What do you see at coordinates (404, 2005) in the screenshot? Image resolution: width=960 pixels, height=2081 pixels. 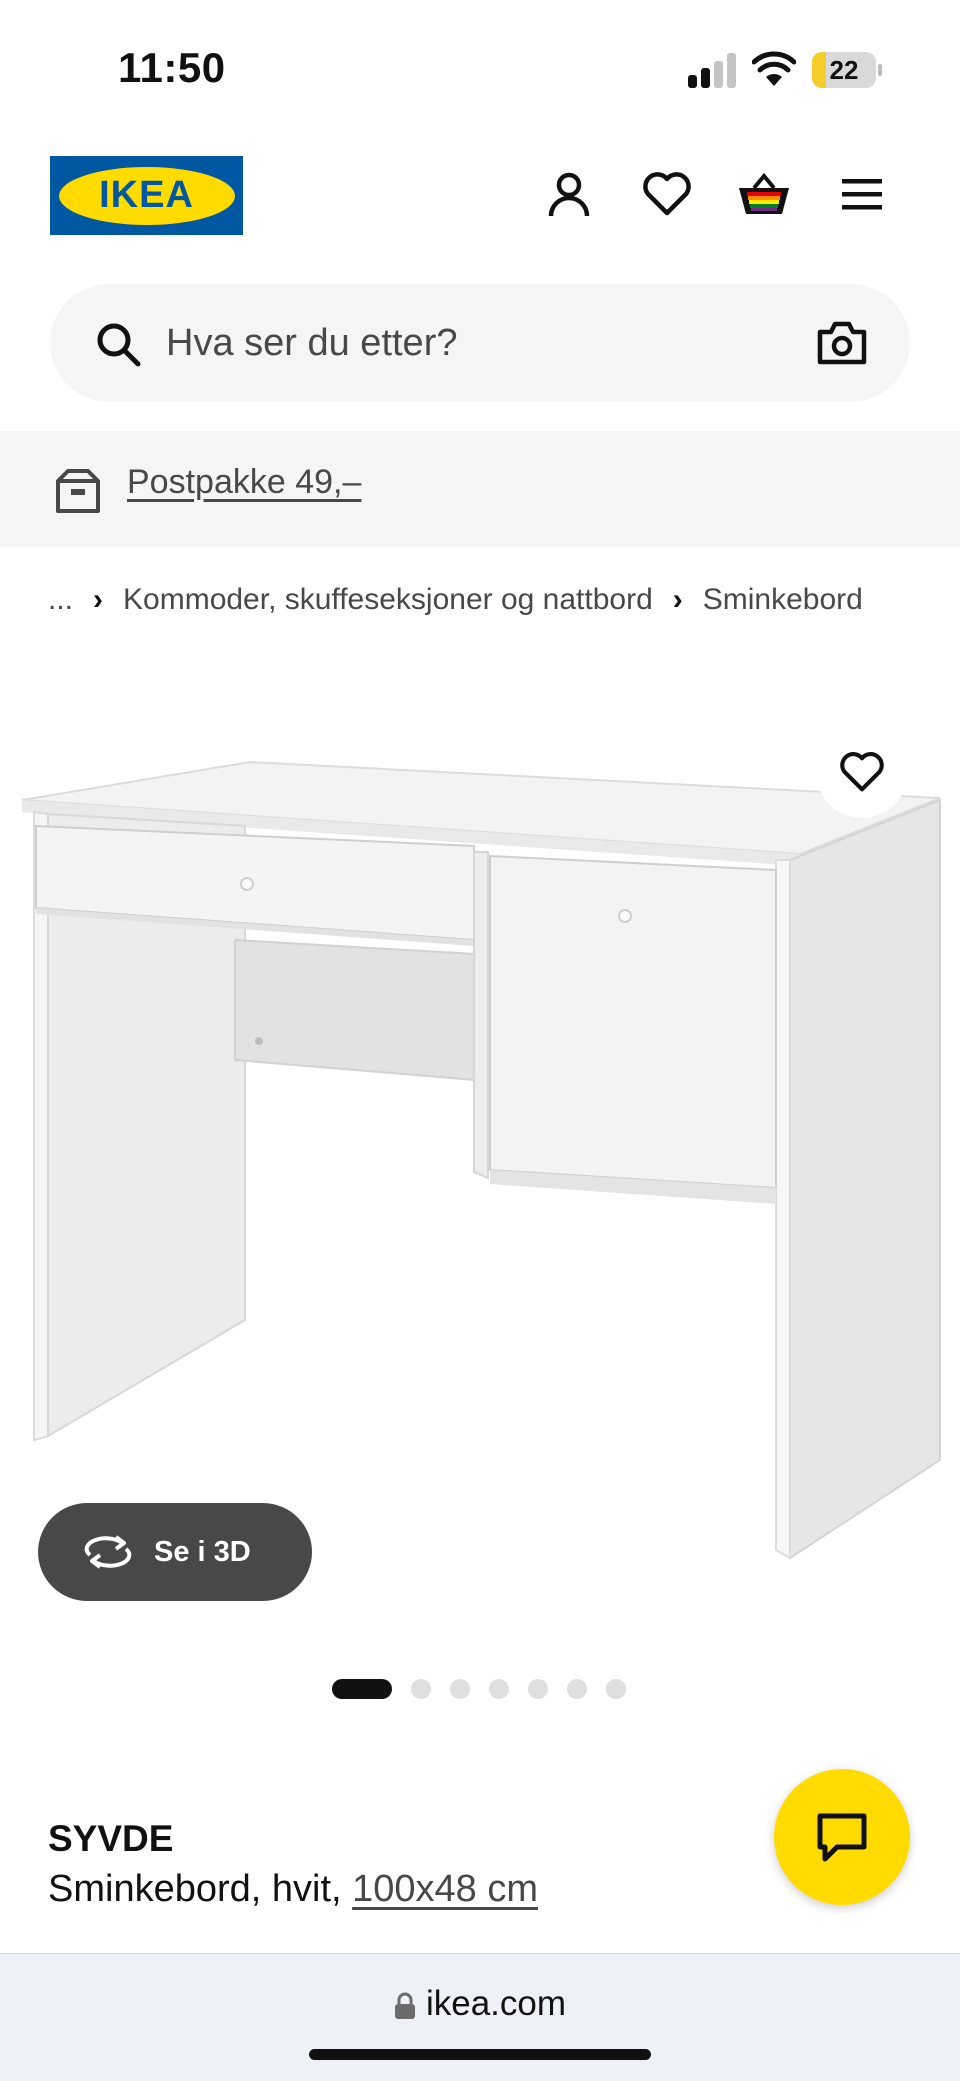 I see `lock-icon` at bounding box center [404, 2005].